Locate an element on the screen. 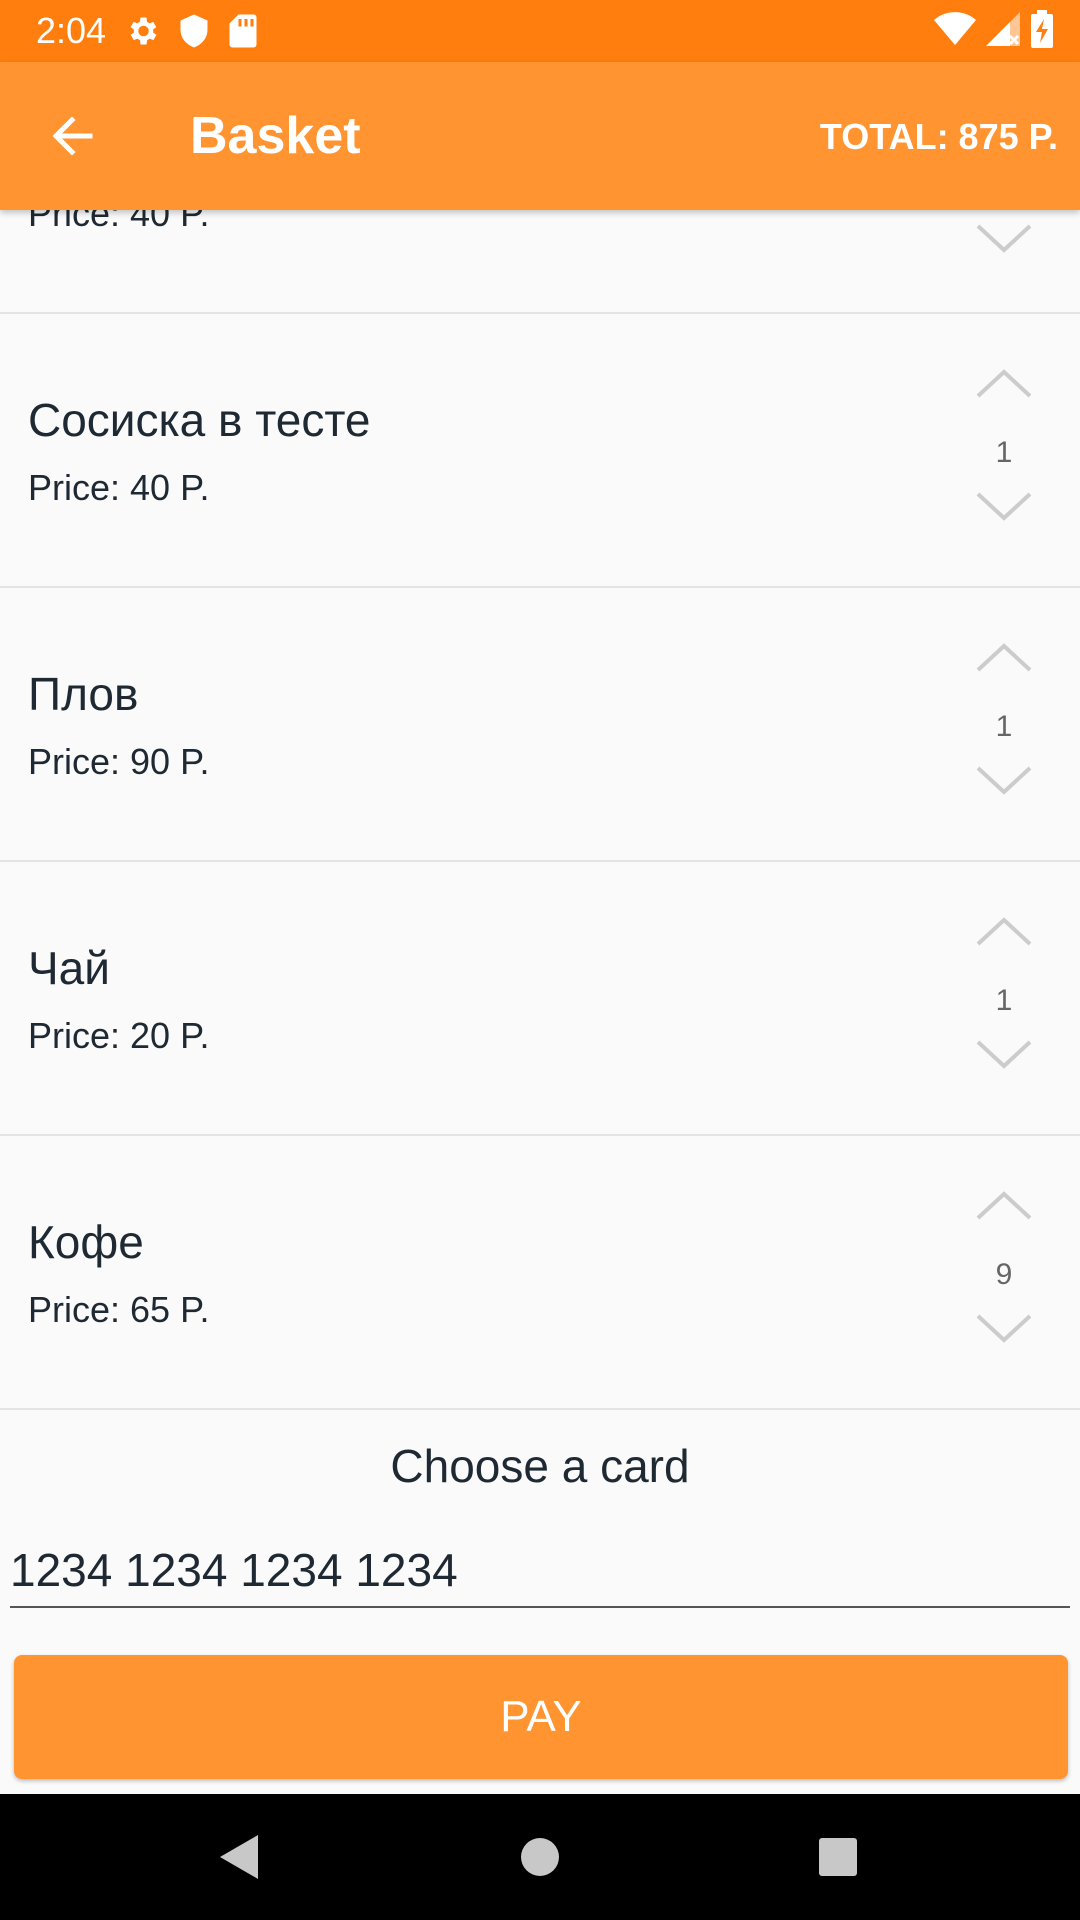 The height and width of the screenshot is (1920, 1080). item-name: Плов is located at coordinates (83, 694).